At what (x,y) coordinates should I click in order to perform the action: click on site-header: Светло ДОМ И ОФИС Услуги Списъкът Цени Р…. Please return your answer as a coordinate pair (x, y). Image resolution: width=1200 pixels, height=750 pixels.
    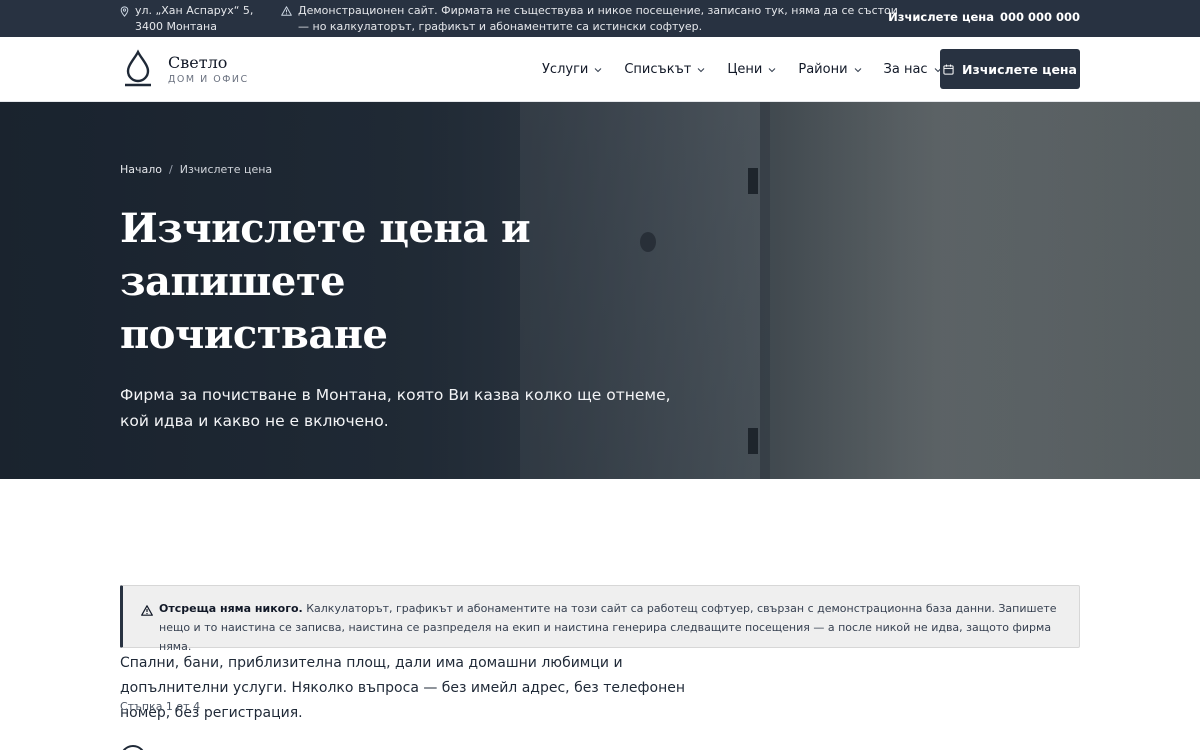
    Looking at the image, I should click on (600, 69).